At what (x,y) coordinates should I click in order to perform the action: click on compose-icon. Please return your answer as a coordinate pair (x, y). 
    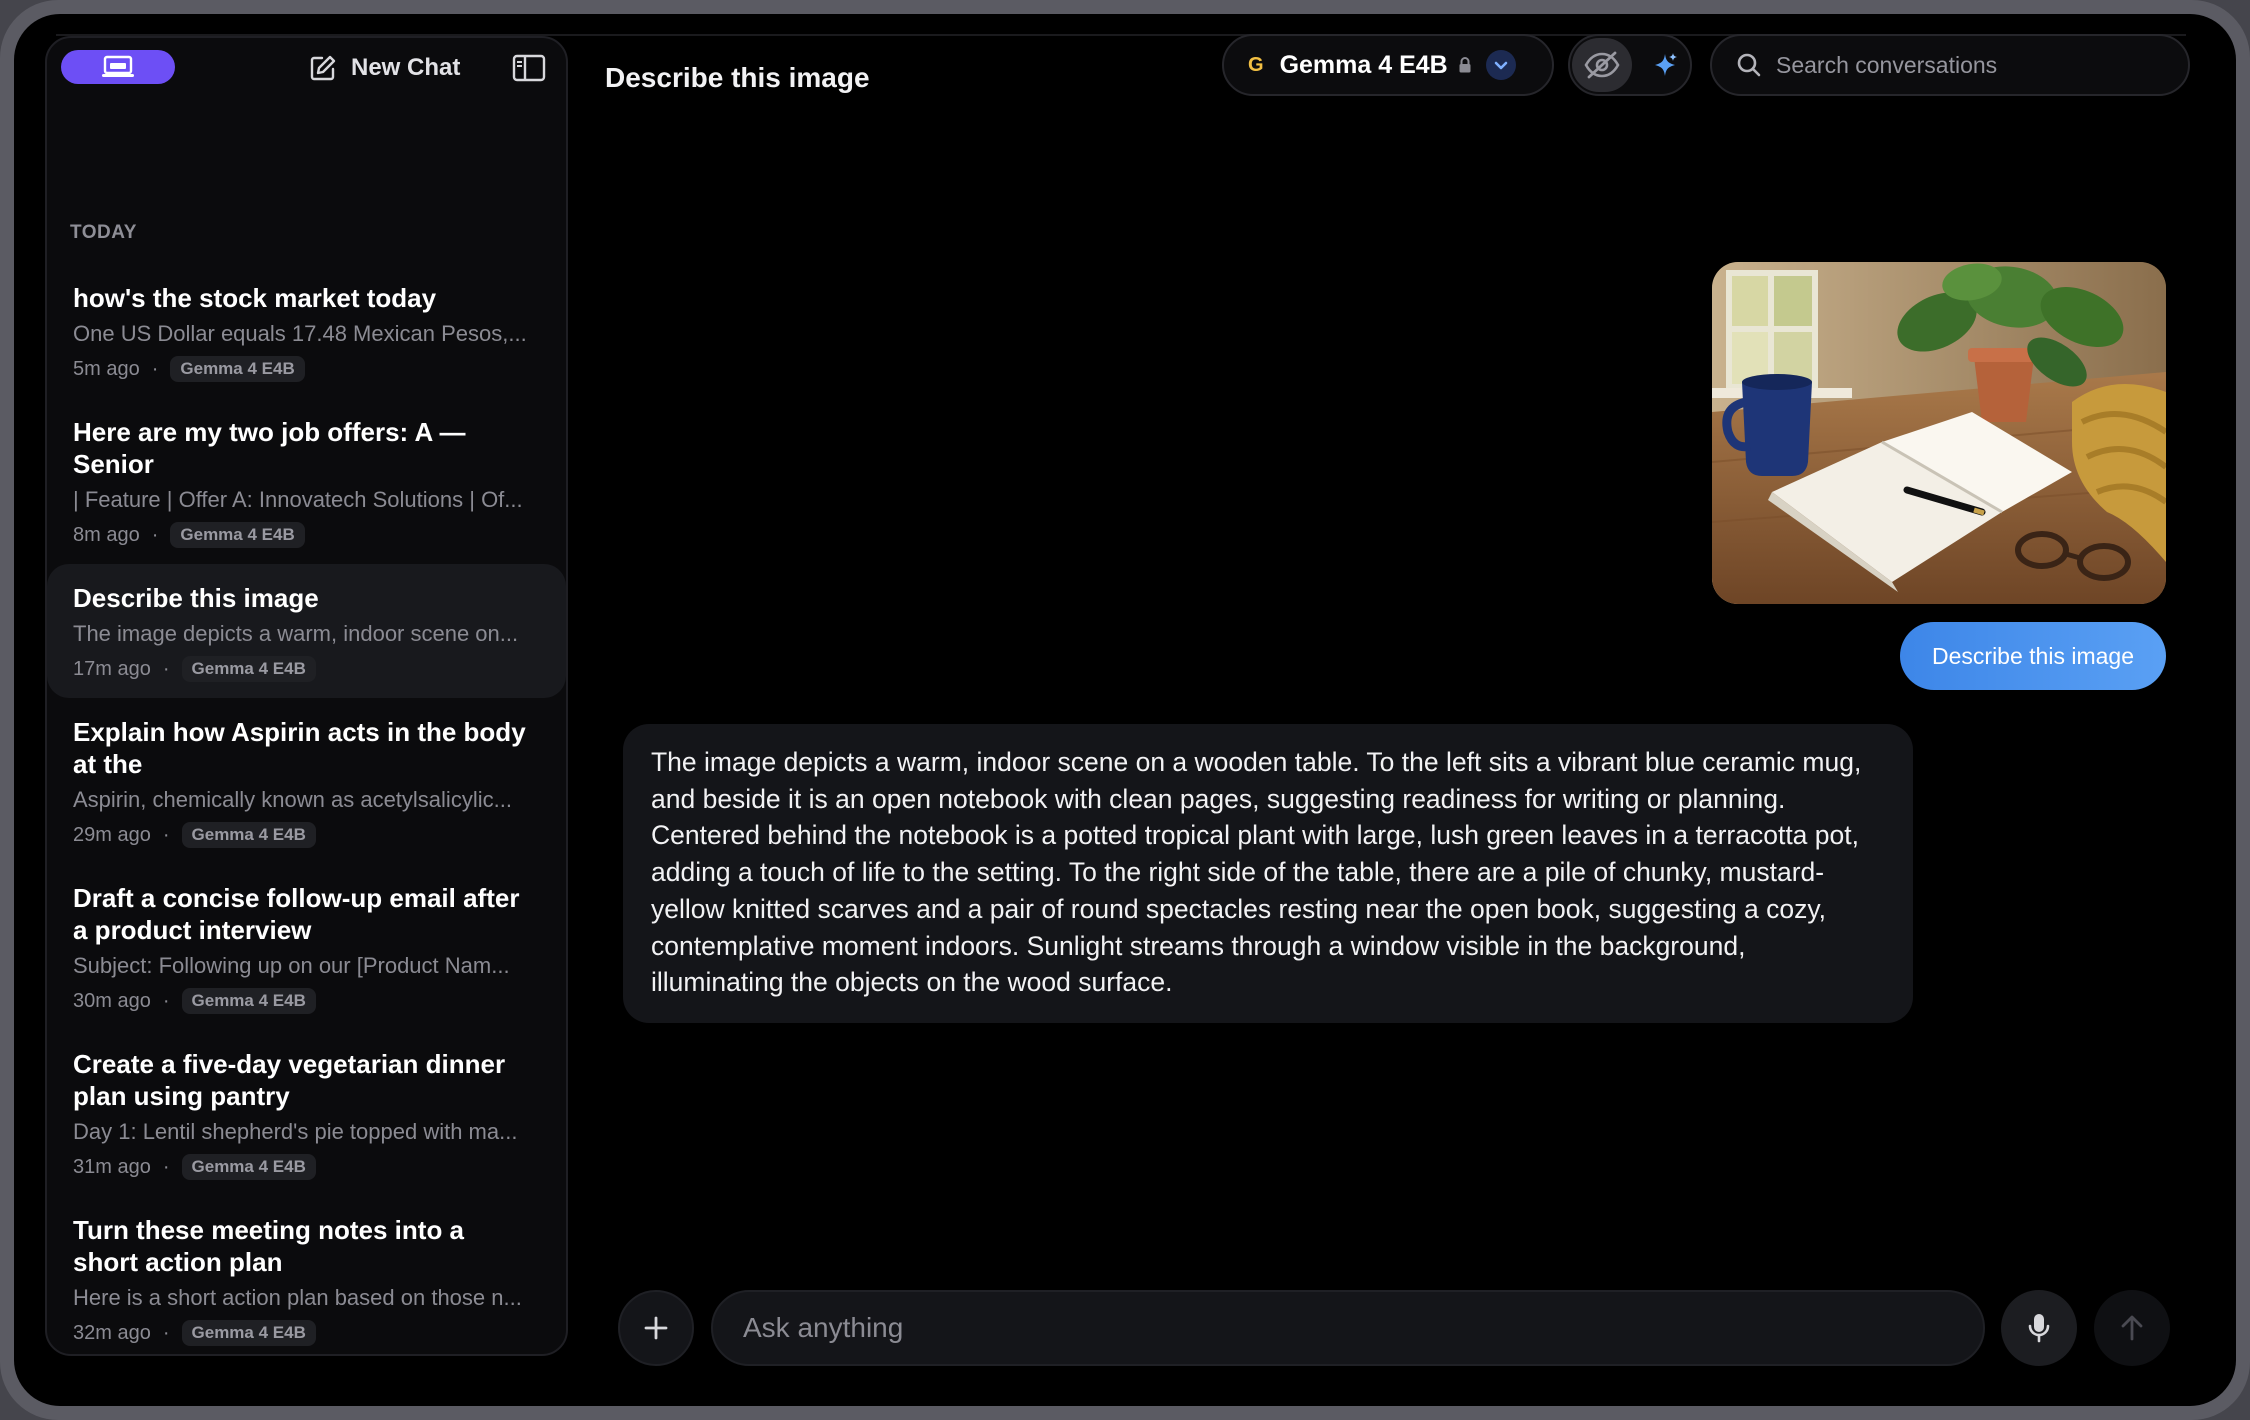
    Looking at the image, I should click on (323, 68).